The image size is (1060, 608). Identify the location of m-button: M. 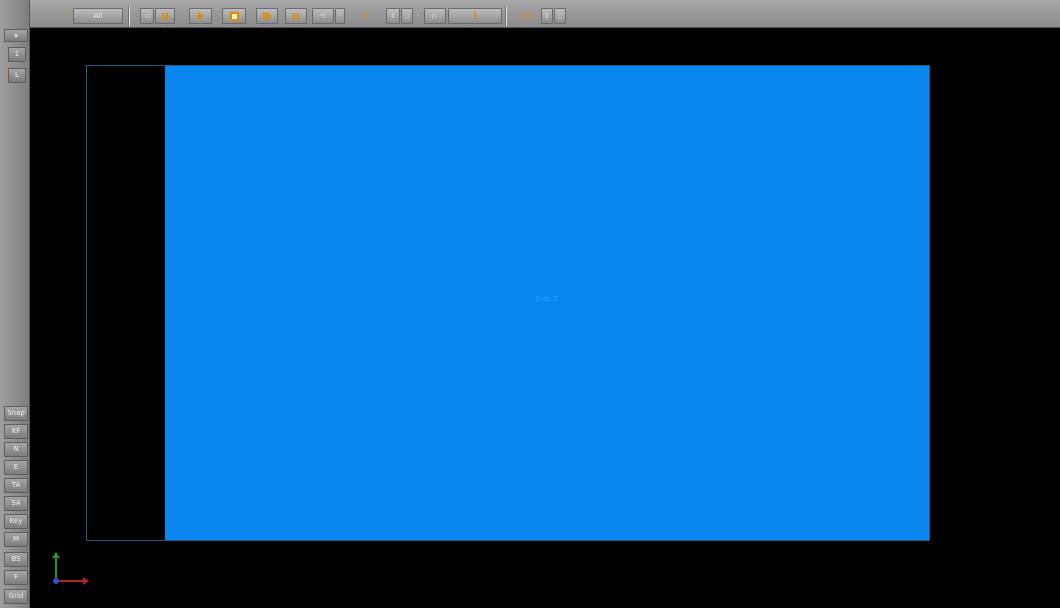
(16, 539).